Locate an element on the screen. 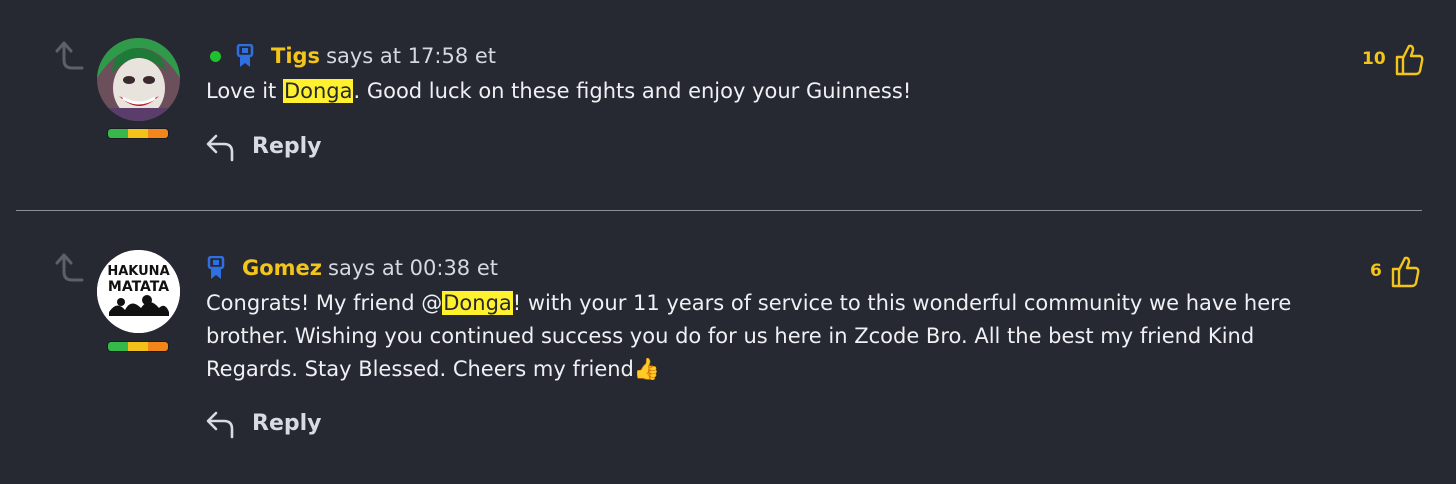 The image size is (1456, 484). joker-avatar-icon is located at coordinates (138, 79).